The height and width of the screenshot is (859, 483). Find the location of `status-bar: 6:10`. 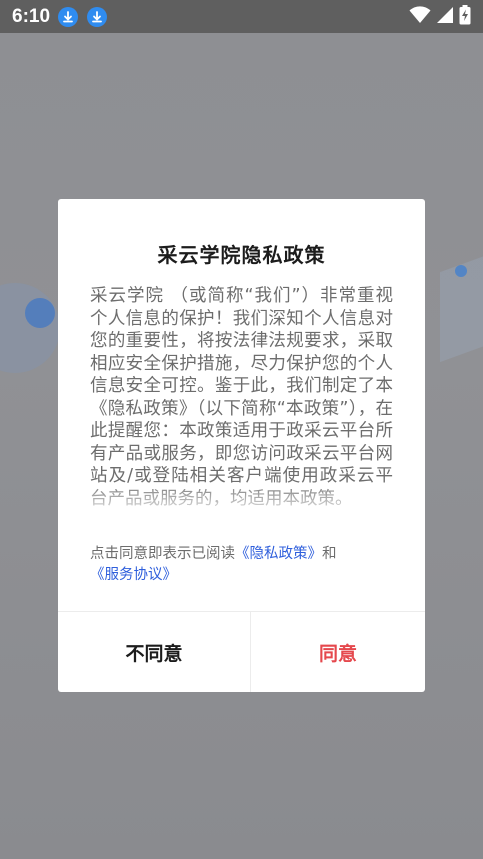

status-bar: 6:10 is located at coordinates (241, 16).